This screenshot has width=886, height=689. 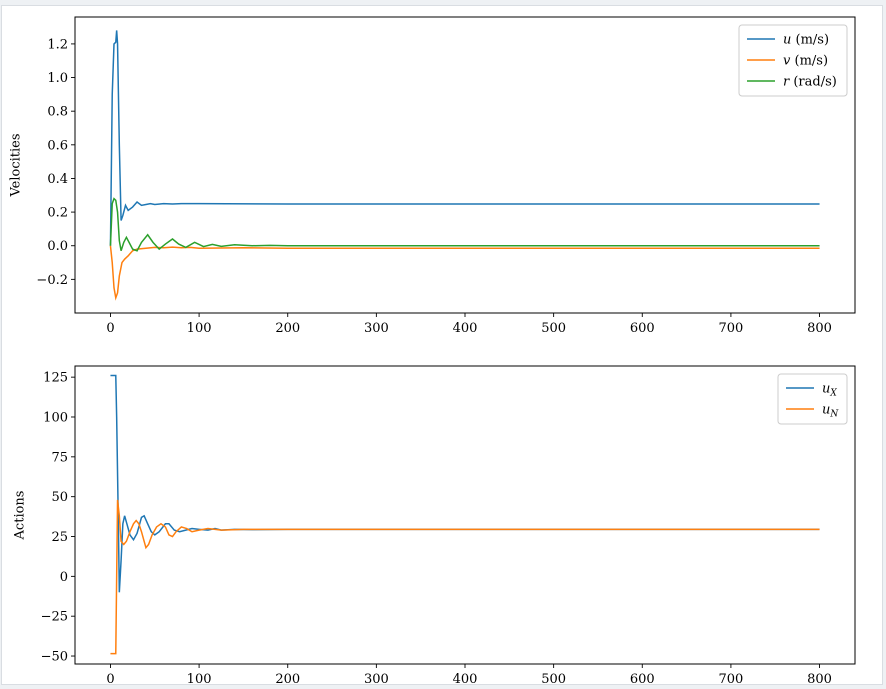 I want to click on y-tick-label: −25, so click(x=54, y=617).